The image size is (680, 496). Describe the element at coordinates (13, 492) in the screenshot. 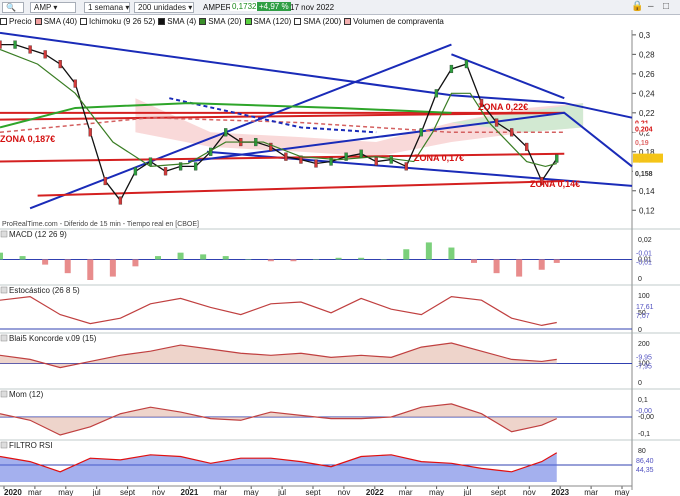

I see `x-tick-label: 2020` at that location.